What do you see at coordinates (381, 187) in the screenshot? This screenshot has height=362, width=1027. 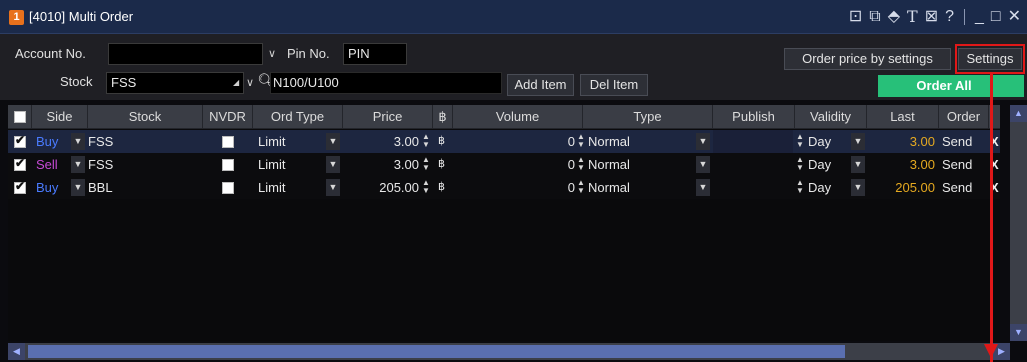 I see `price-value: 205.00` at bounding box center [381, 187].